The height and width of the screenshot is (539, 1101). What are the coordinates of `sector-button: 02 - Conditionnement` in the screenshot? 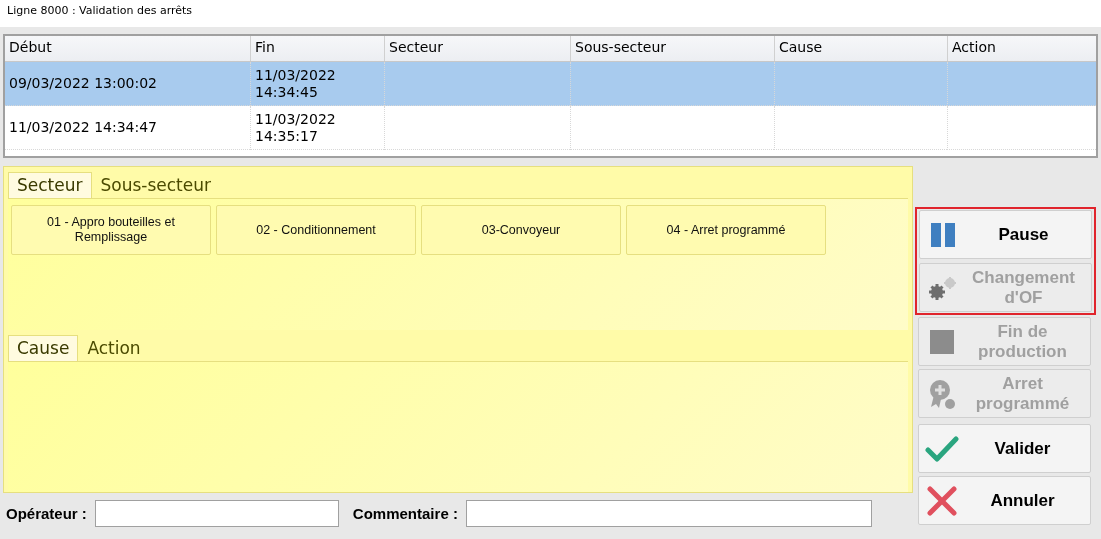 It's located at (316, 230).